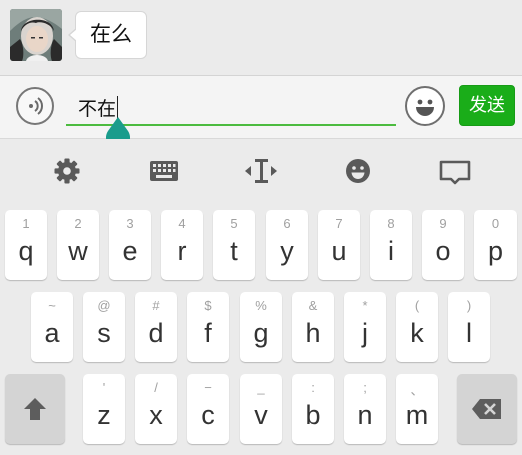  I want to click on key-j: * j, so click(365, 327).